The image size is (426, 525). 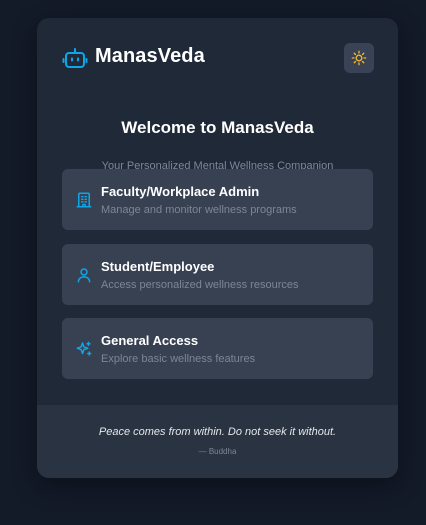 I want to click on card-header: ManasVeda, so click(x=217, y=58).